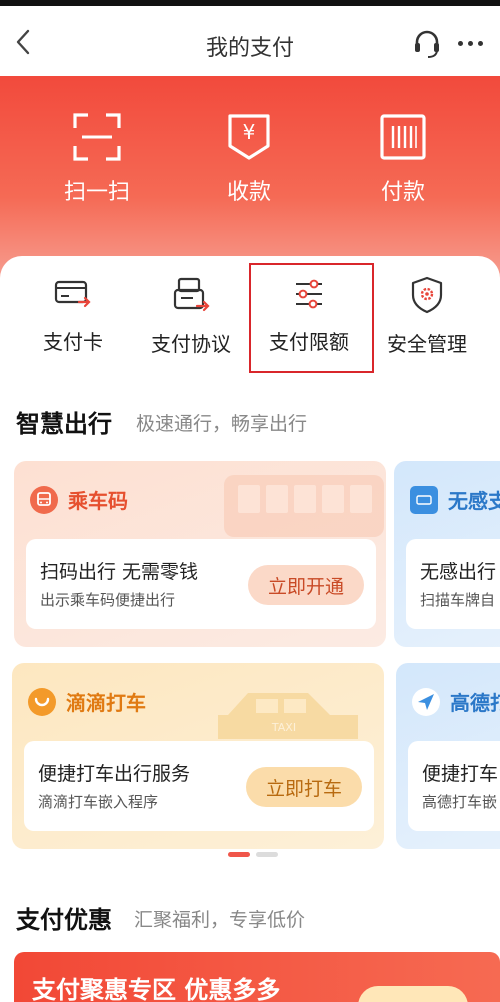 This screenshot has height=1002, width=500. I want to click on headset-icon, so click(427, 44).